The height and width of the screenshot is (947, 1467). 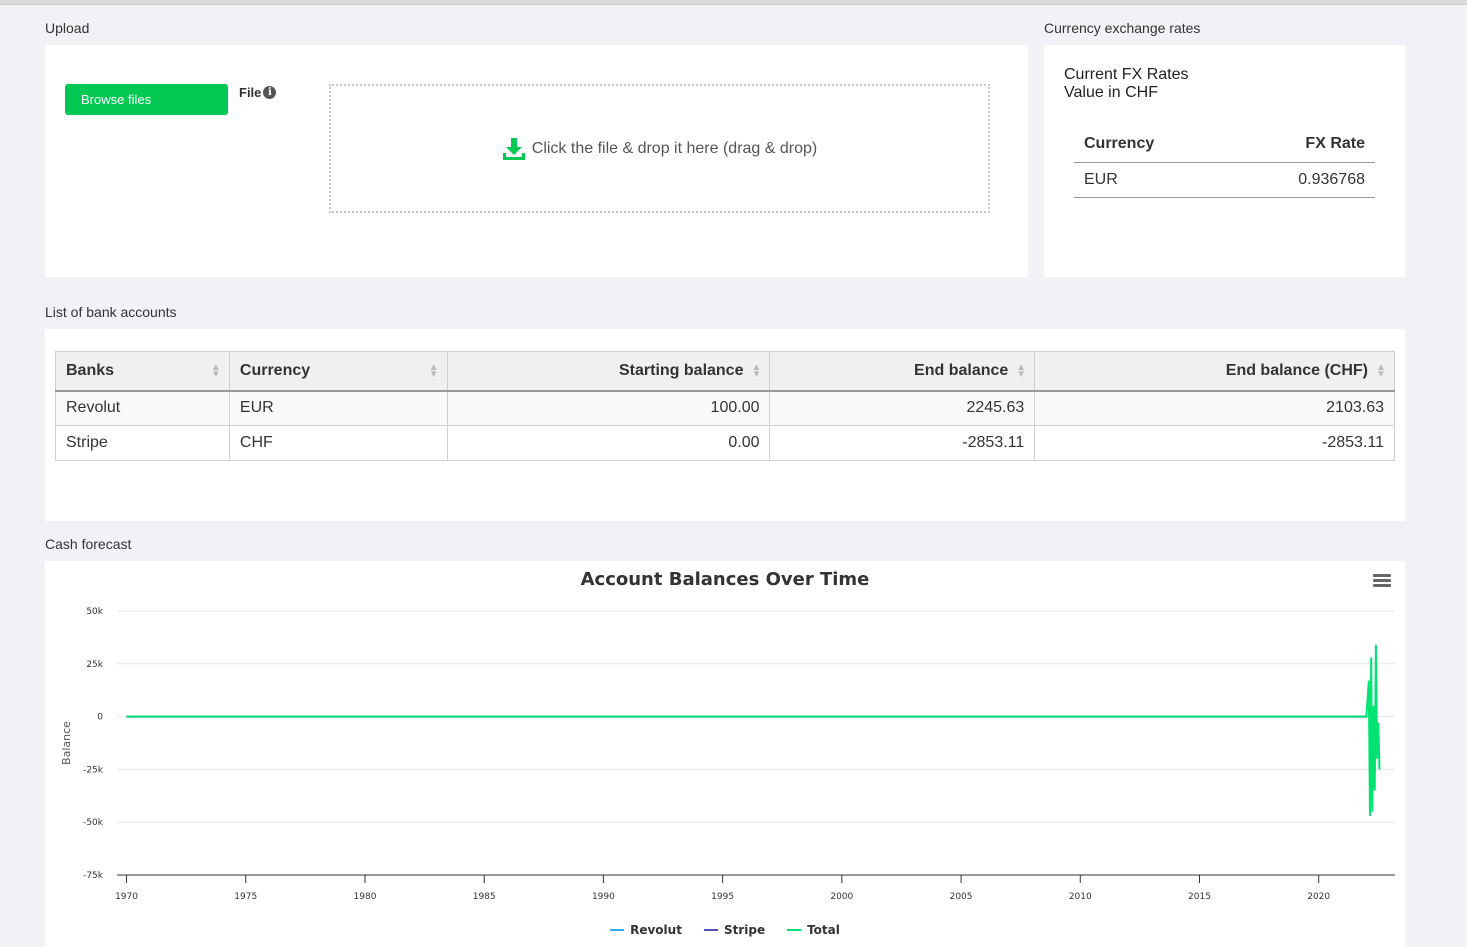 What do you see at coordinates (1214, 371) in the screenshot?
I see `column-header-end-balance-chf: End balance (CHF) ▲ ▼` at bounding box center [1214, 371].